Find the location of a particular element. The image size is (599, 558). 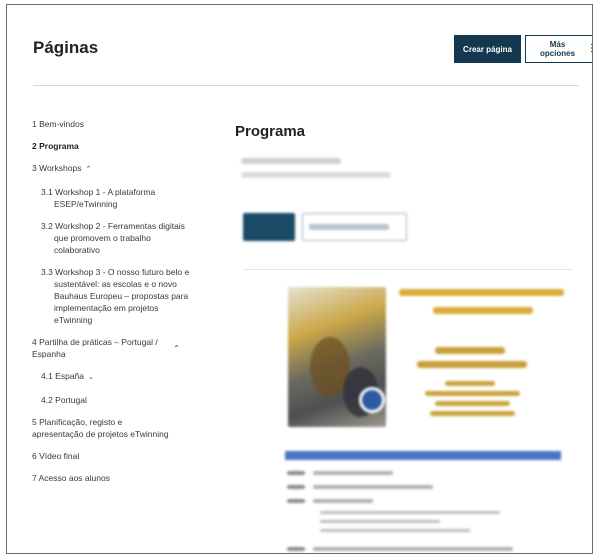

etwinning-logo-icon is located at coordinates (372, 400).